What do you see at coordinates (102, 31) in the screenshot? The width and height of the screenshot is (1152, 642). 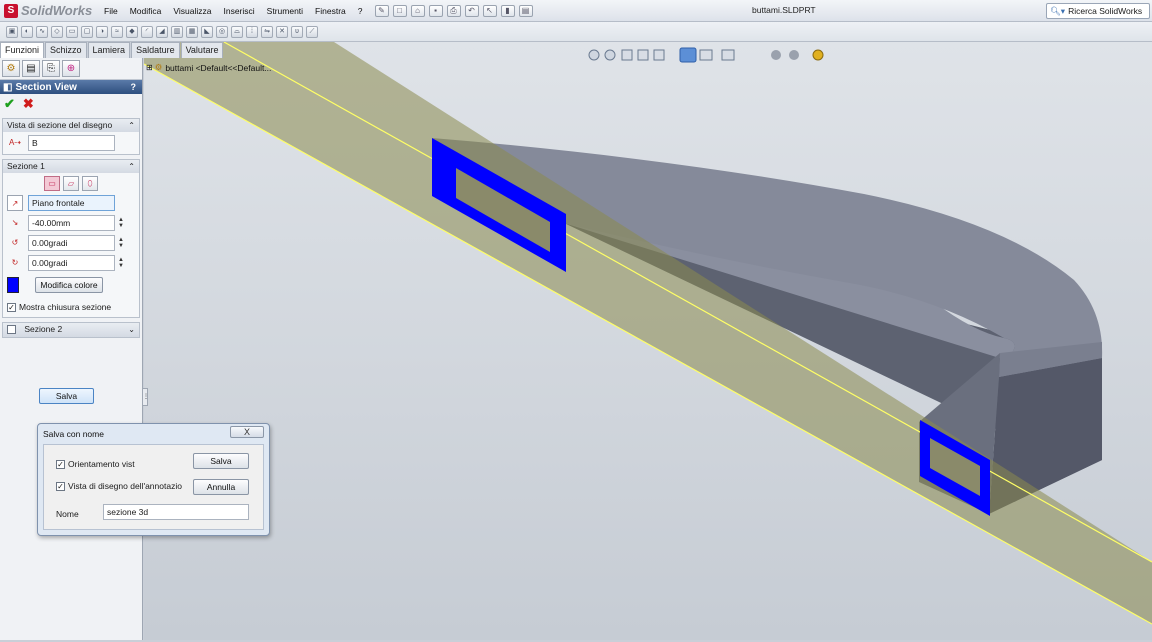 I see `revolve-cut-icon: ◑` at bounding box center [102, 31].